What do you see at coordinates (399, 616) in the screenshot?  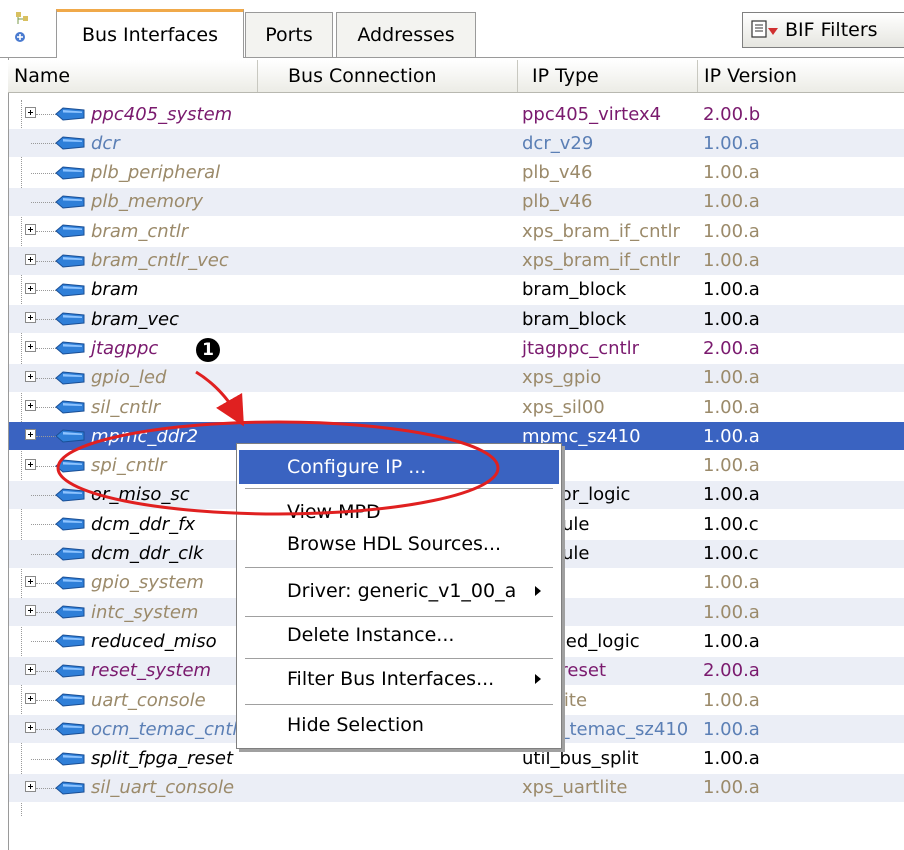 I see `menu-separator` at bounding box center [399, 616].